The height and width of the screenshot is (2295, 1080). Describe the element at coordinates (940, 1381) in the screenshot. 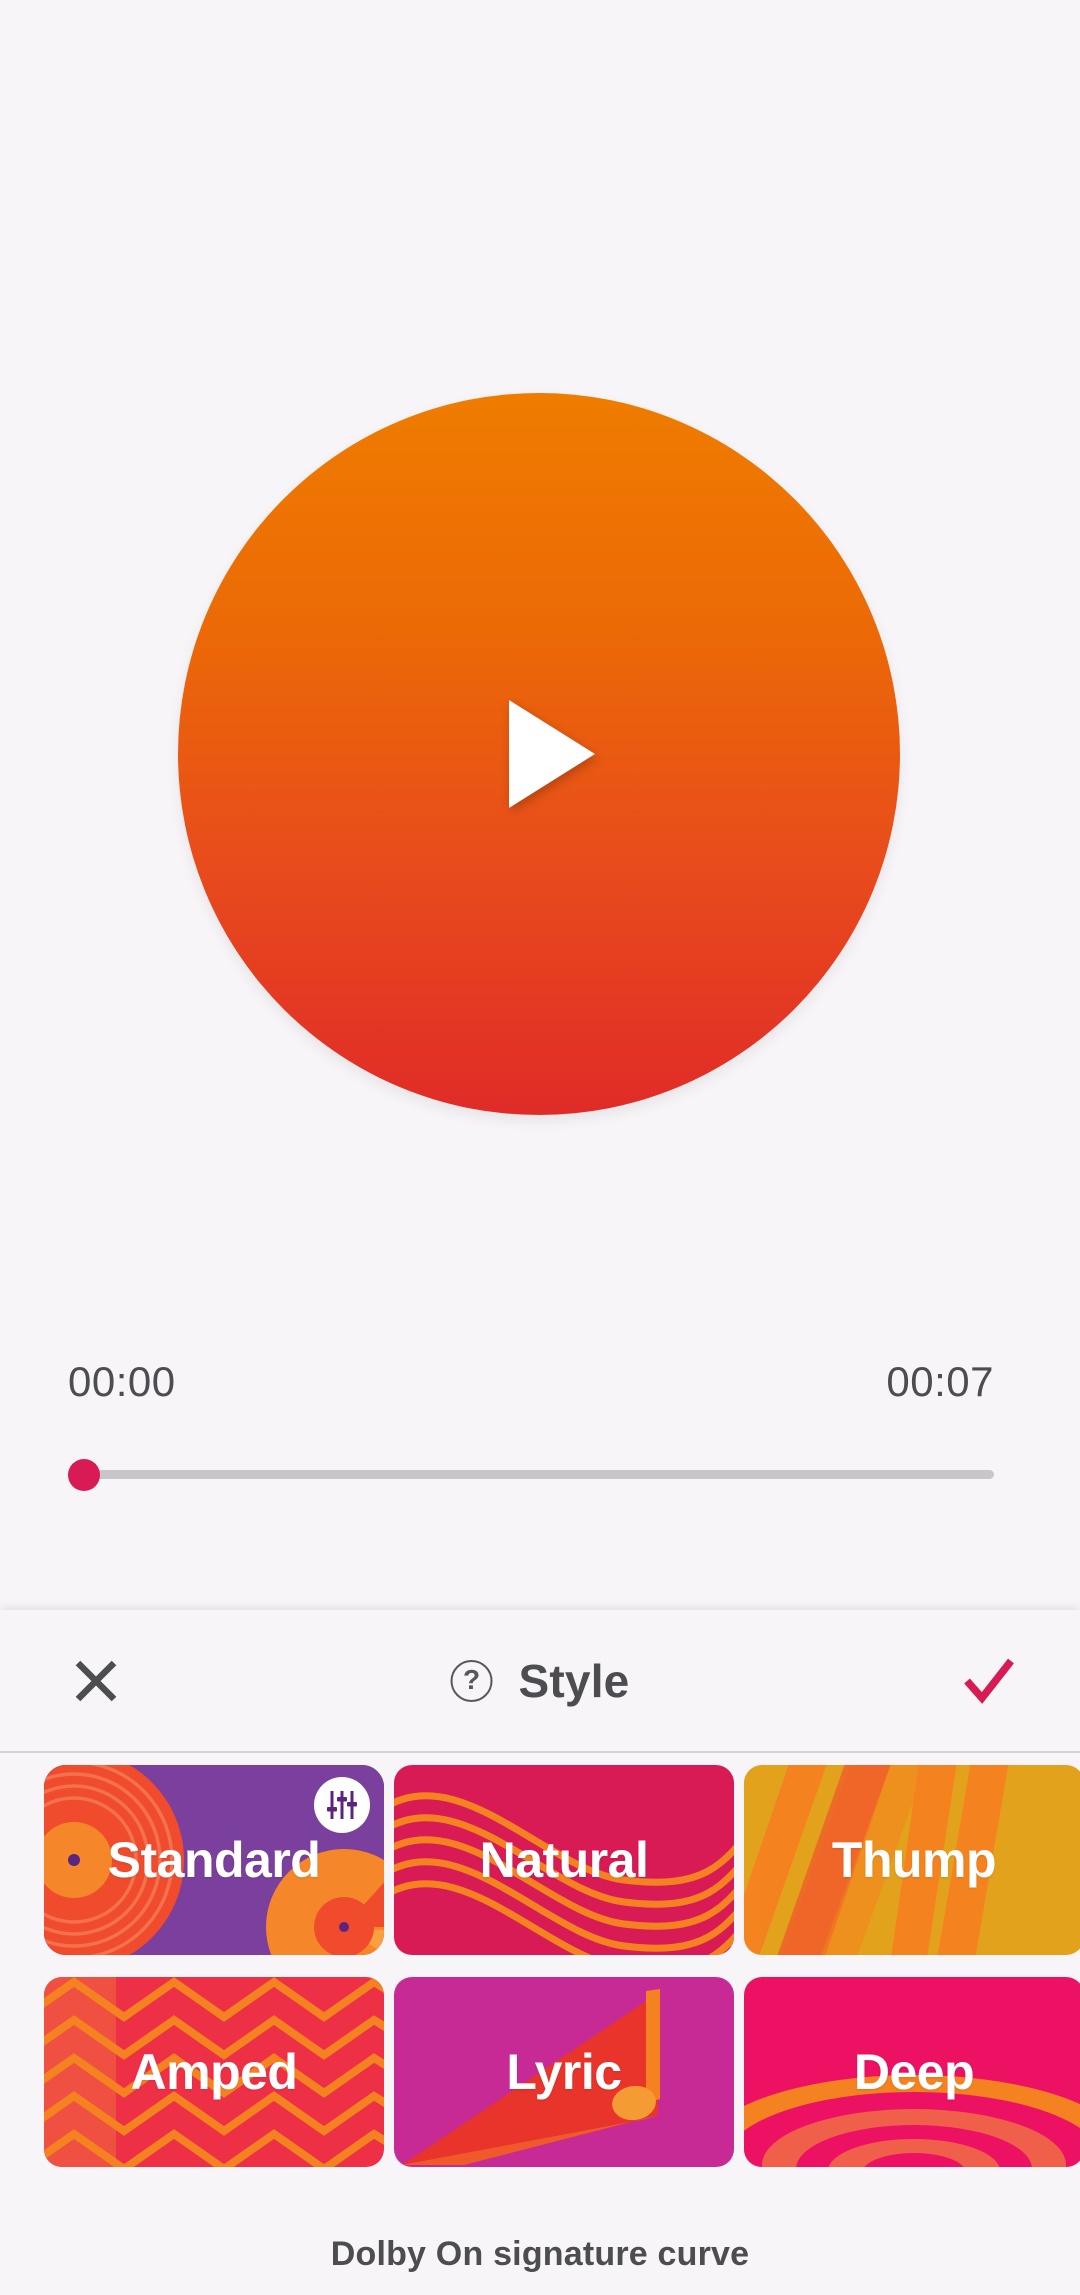

I see `total-time-label: 00:07` at that location.